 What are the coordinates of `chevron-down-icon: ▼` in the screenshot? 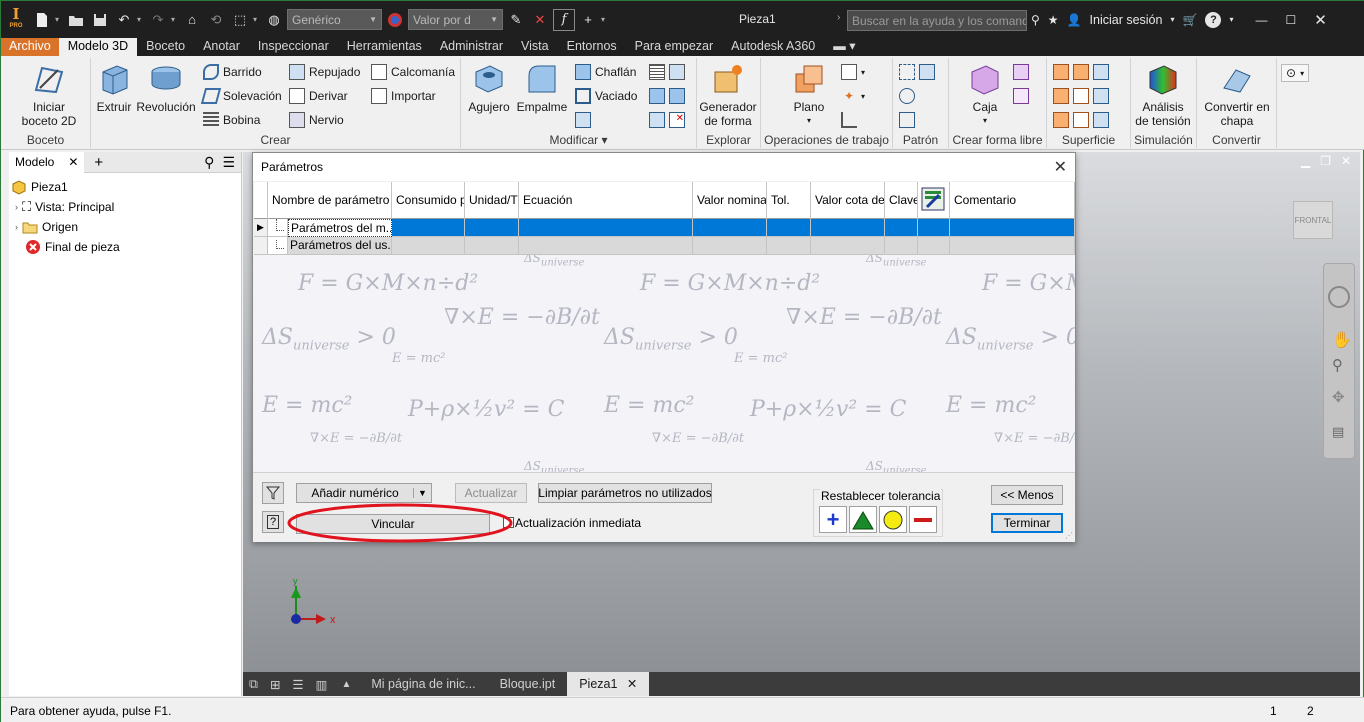 It's located at (422, 493).